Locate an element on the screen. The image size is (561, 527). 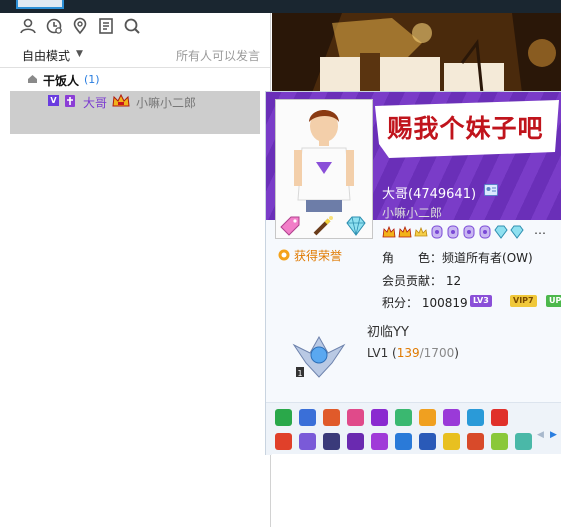
vip-badge: V is located at coordinates (53, 100).